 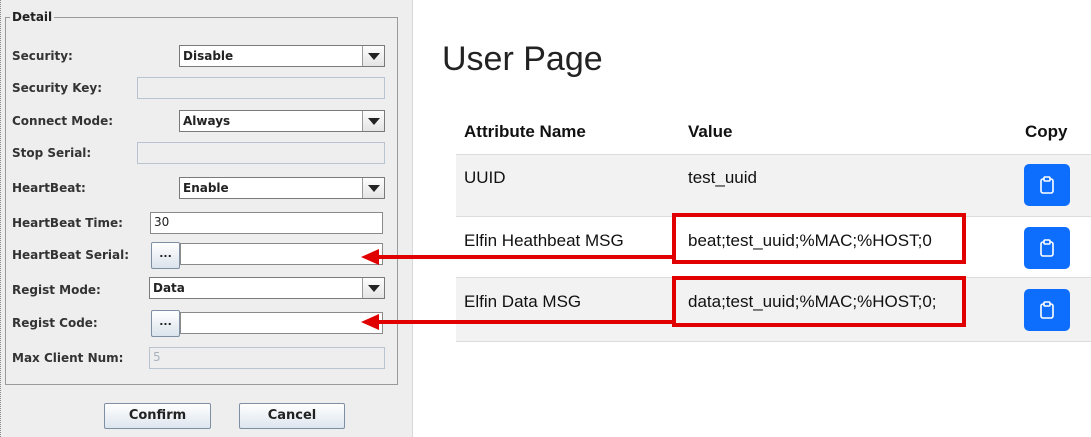 I want to click on connect-mode-select-value: Always, so click(x=207, y=121).